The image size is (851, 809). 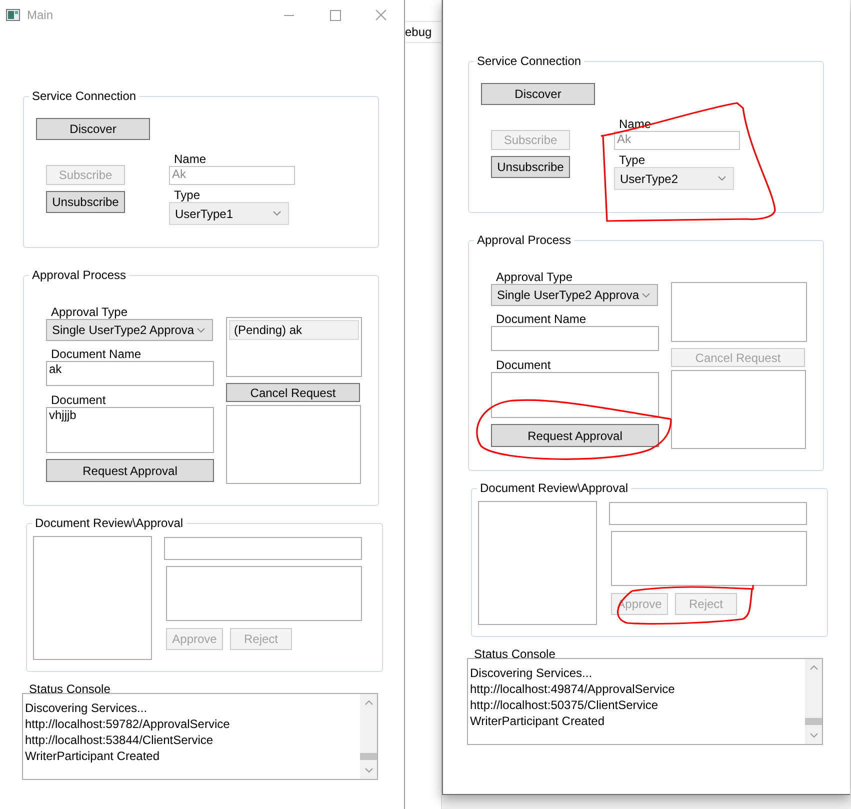 I want to click on input-field: ak, so click(x=130, y=373).